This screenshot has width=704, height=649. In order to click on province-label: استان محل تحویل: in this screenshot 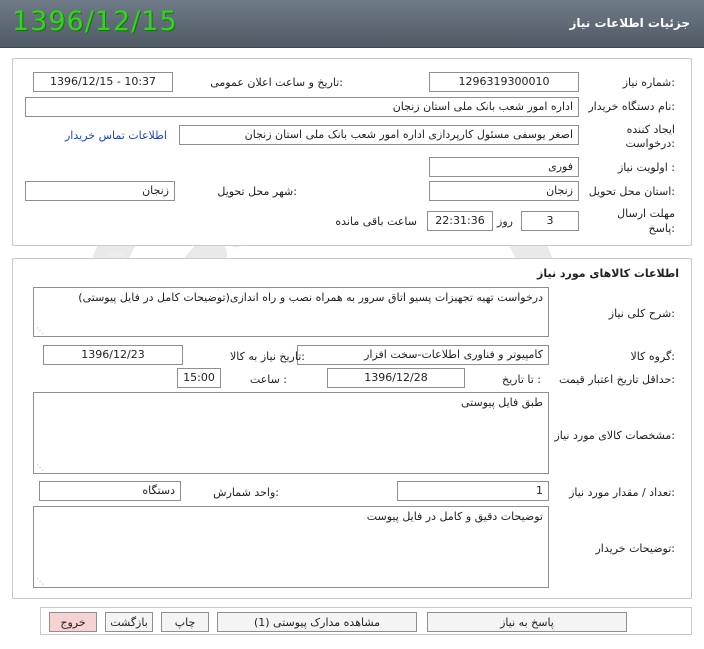, I will do `click(631, 191)`.